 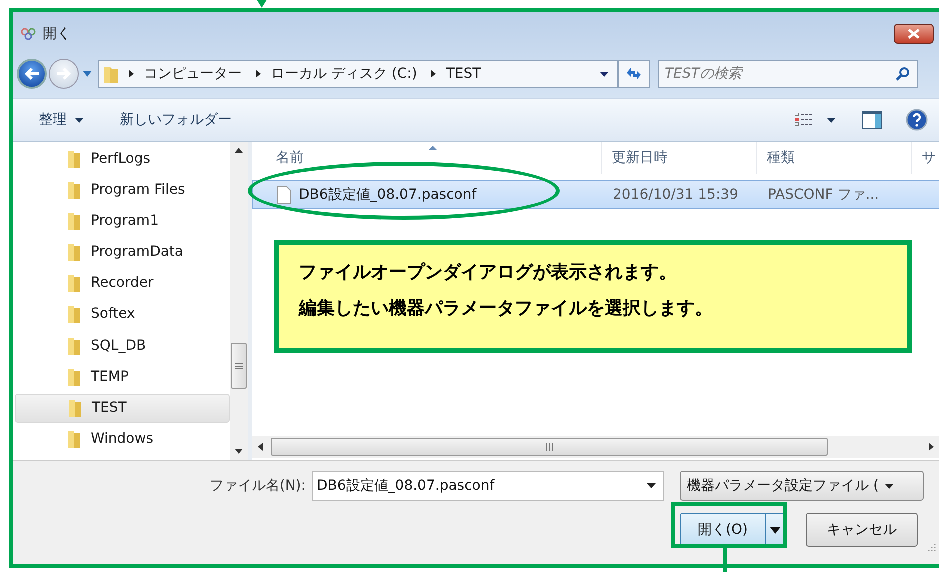 I want to click on folder-item: Program Files, so click(x=122, y=189).